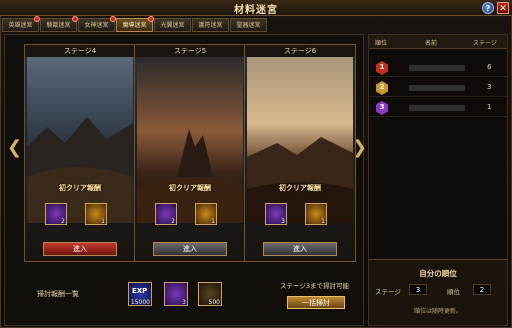 This screenshot has height=328, width=512. Describe the element at coordinates (382, 88) in the screenshot. I see `rank-badge-icon: 2` at that location.